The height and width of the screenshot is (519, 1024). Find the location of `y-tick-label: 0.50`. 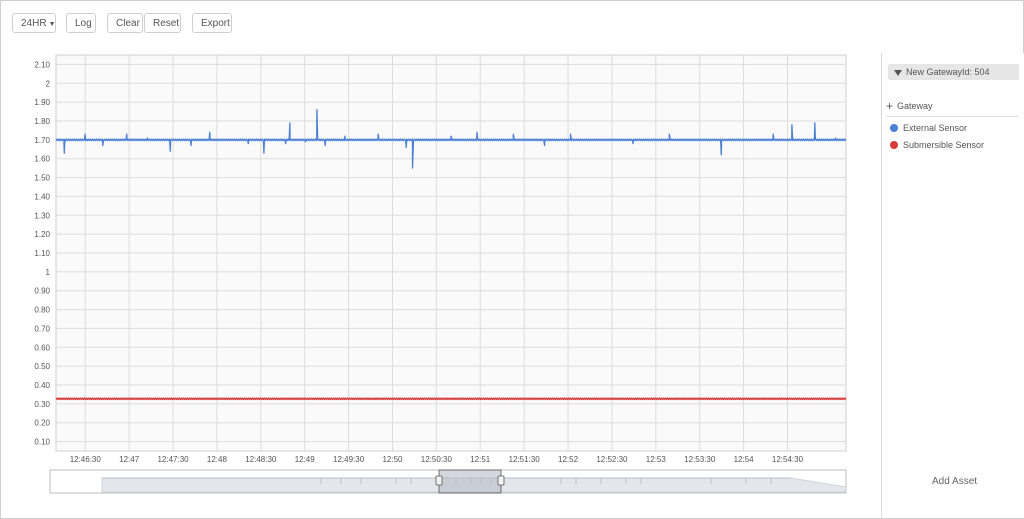

y-tick-label: 0.50 is located at coordinates (42, 366).